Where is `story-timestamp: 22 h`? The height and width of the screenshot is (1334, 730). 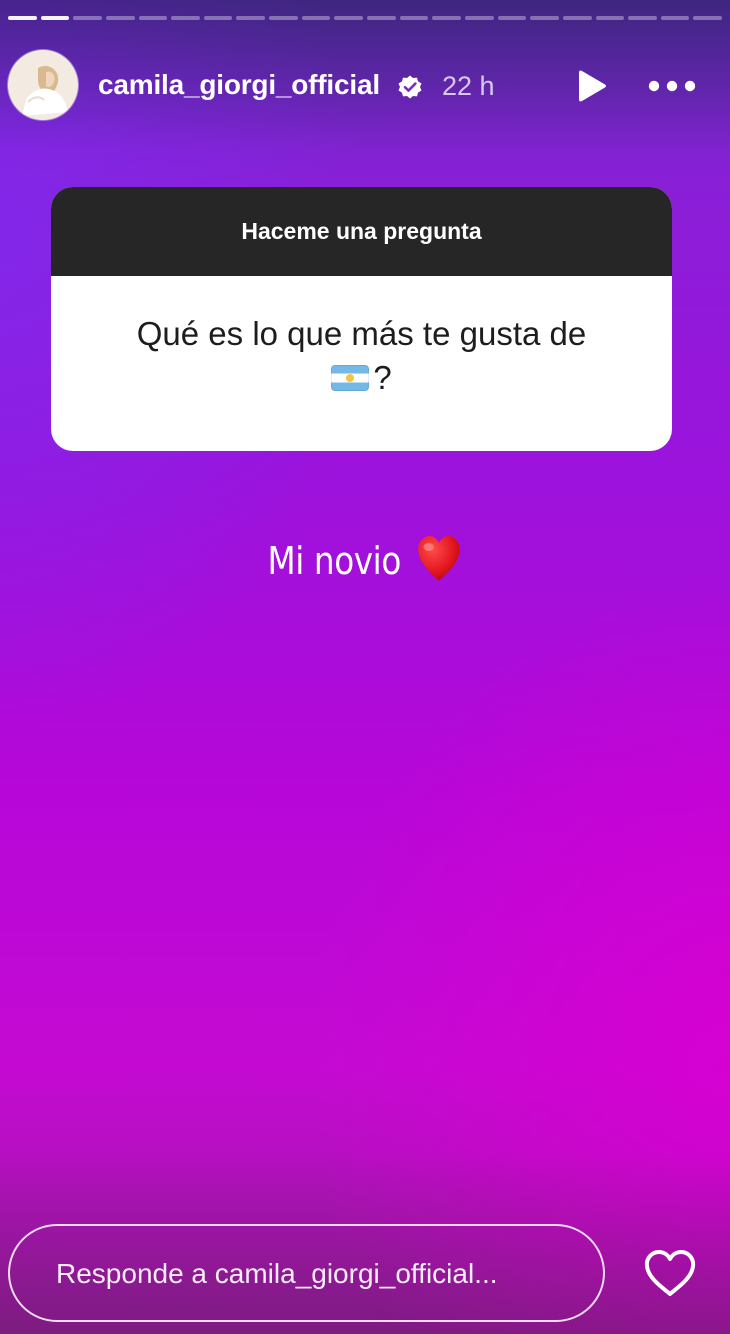 story-timestamp: 22 h is located at coordinates (468, 86).